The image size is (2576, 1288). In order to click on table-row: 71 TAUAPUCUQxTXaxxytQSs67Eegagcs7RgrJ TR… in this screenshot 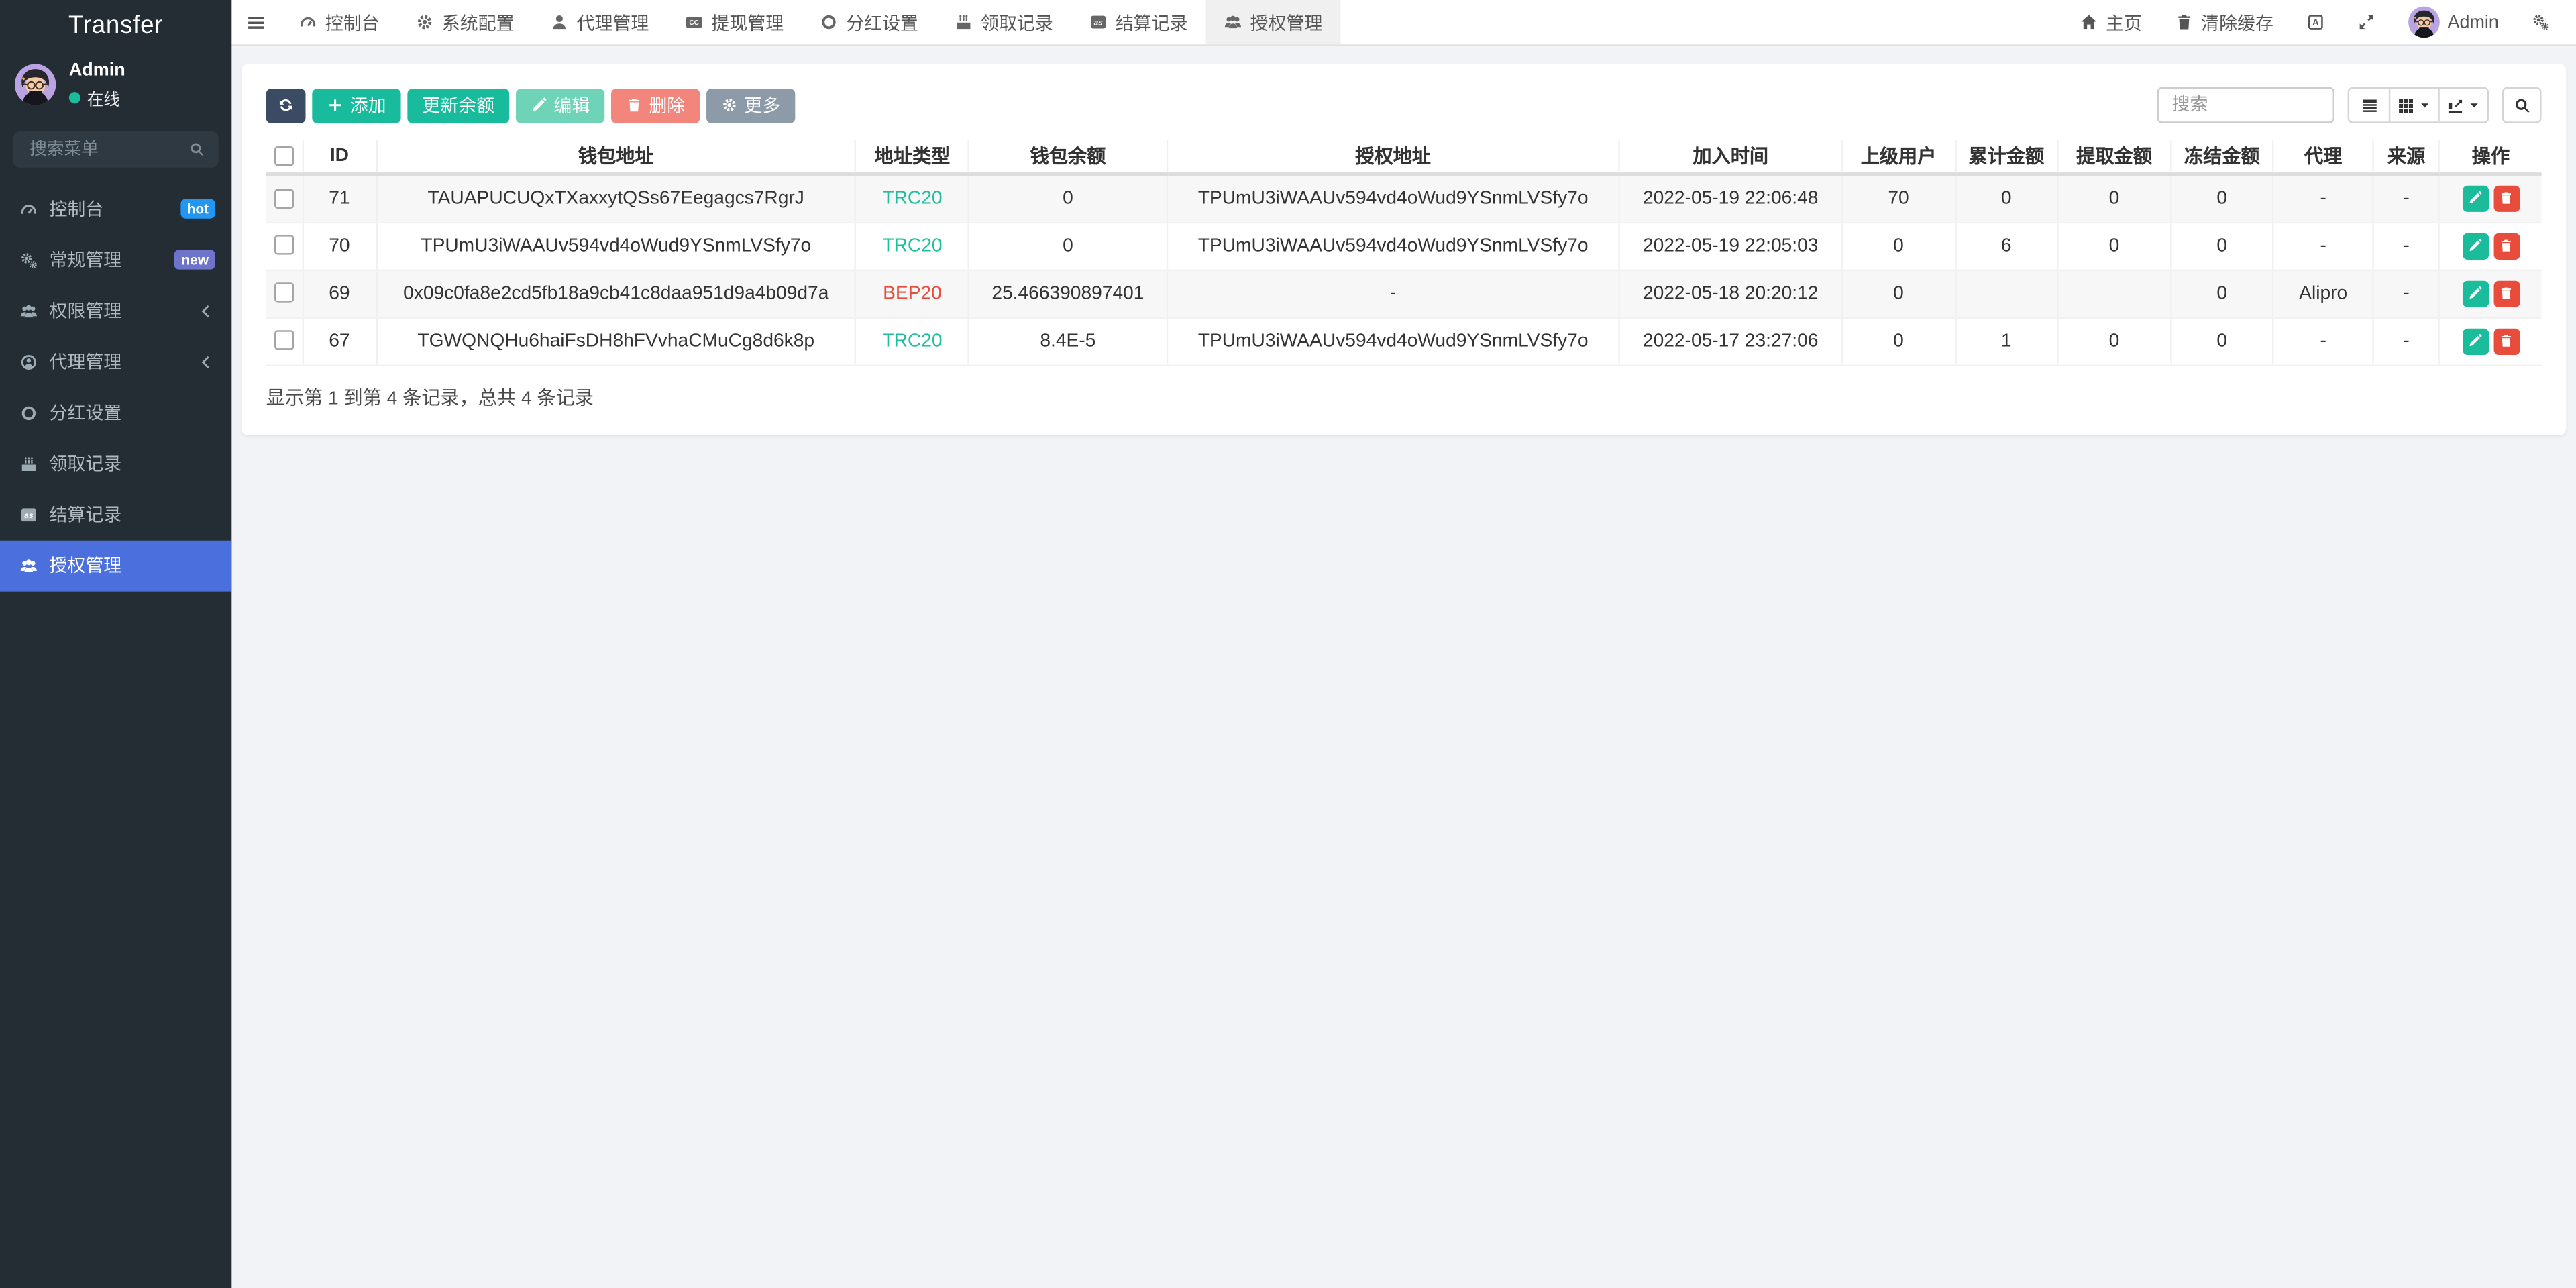, I will do `click(1404, 198)`.